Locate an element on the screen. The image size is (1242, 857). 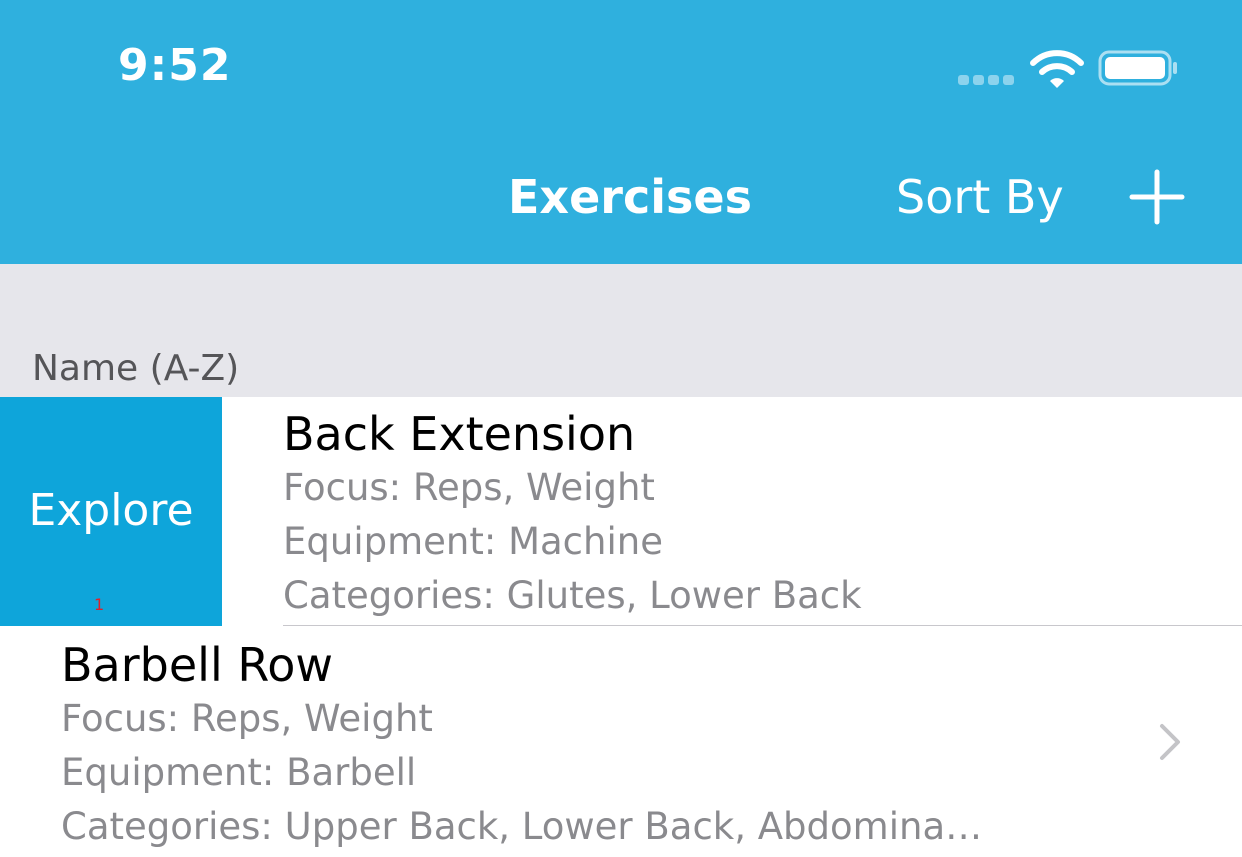
battery-icon is located at coordinates (1137, 68).